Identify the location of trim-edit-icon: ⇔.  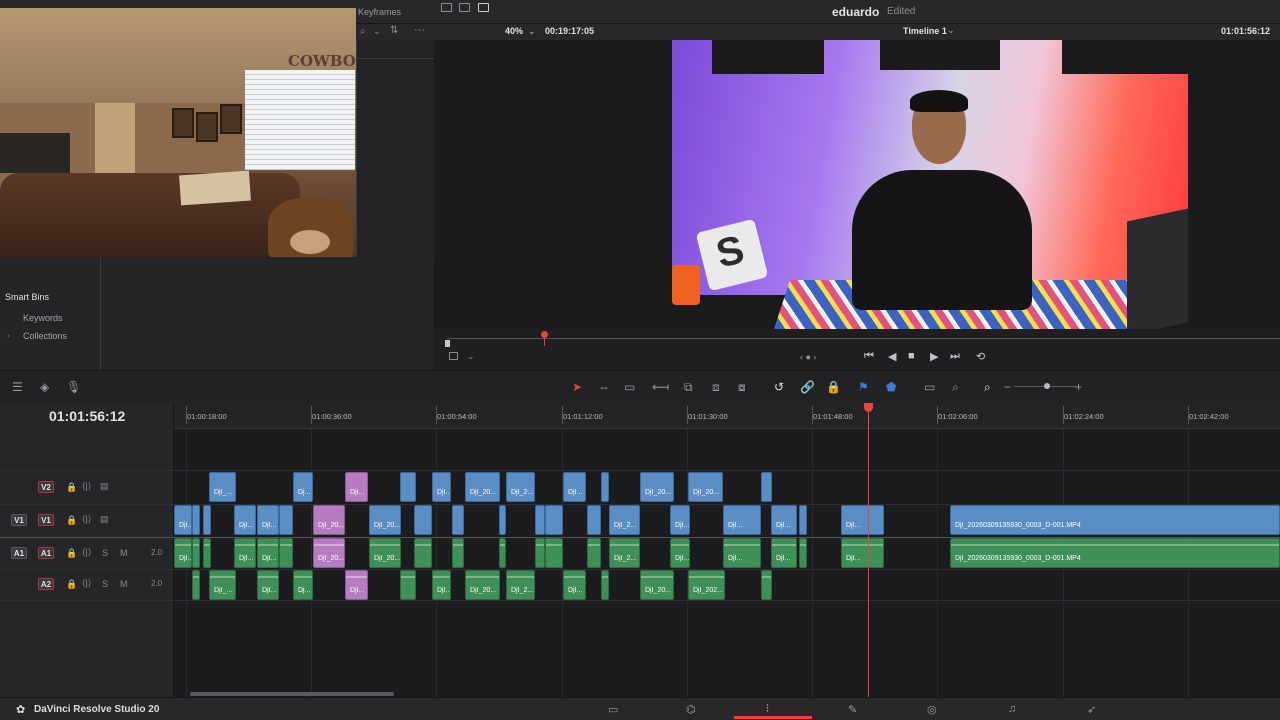
(604, 387).